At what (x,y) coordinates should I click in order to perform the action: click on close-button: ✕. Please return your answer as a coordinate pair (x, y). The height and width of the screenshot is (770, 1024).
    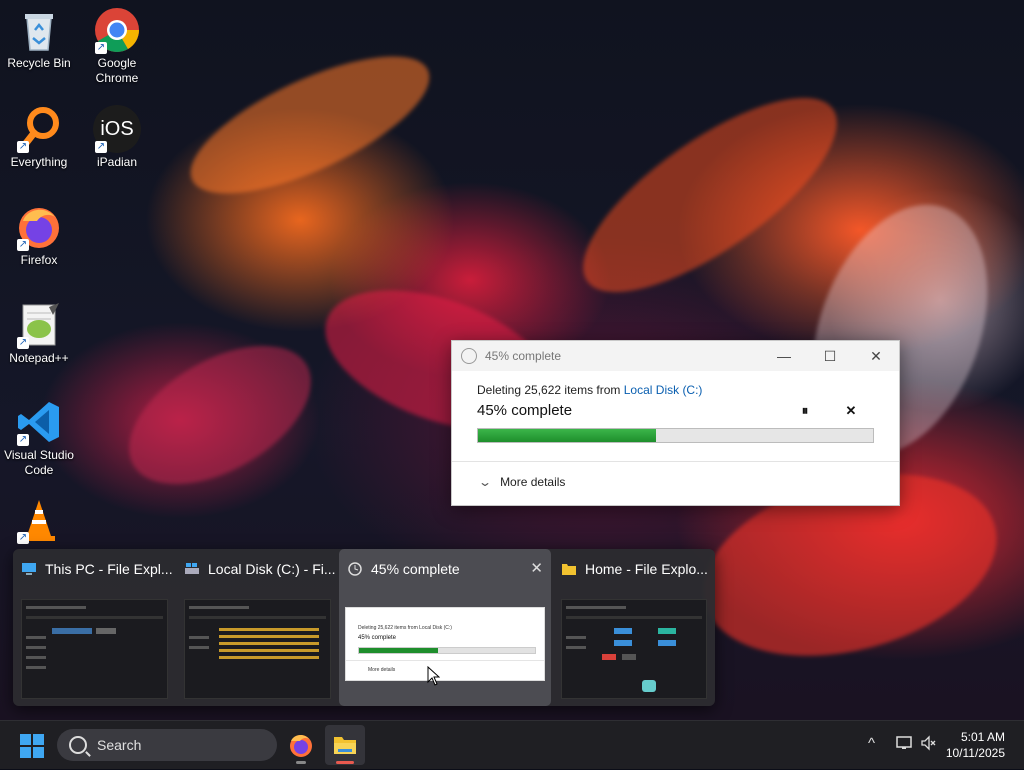
    Looking at the image, I should click on (876, 356).